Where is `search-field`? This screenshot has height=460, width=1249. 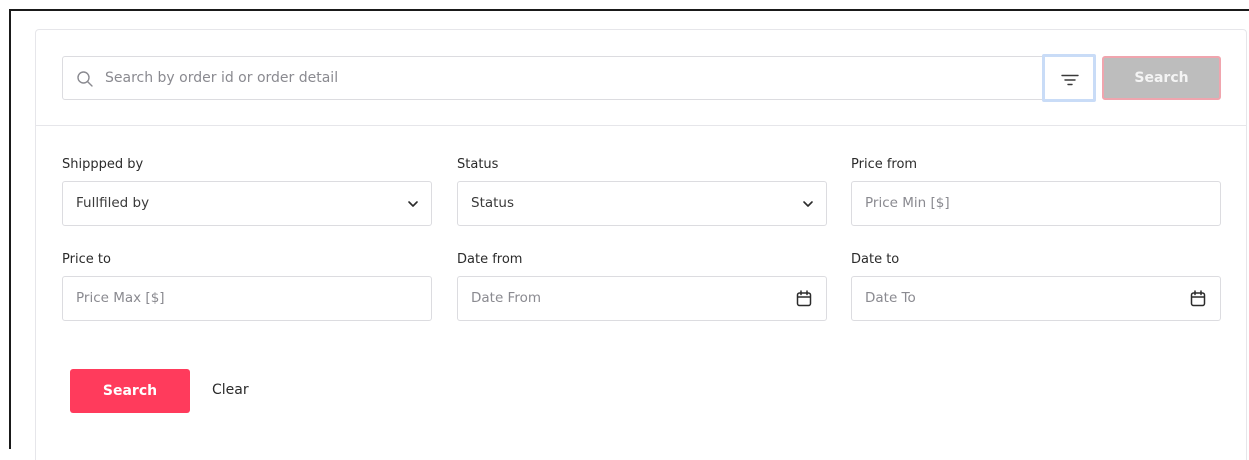
search-field is located at coordinates (579, 78).